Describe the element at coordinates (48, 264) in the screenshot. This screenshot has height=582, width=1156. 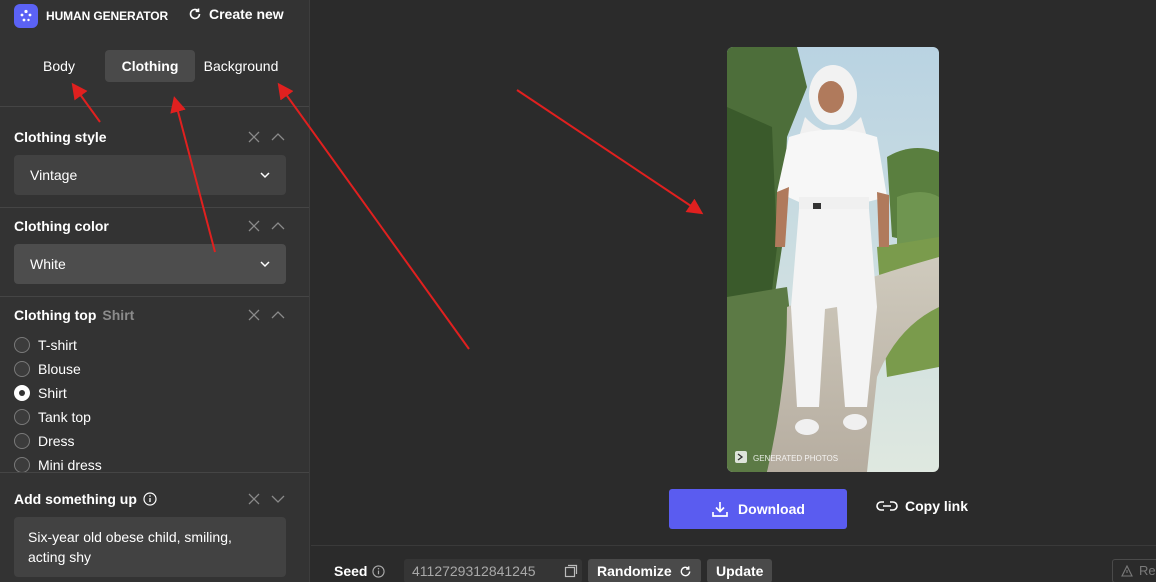
I see `clothing-color-value: White` at that location.